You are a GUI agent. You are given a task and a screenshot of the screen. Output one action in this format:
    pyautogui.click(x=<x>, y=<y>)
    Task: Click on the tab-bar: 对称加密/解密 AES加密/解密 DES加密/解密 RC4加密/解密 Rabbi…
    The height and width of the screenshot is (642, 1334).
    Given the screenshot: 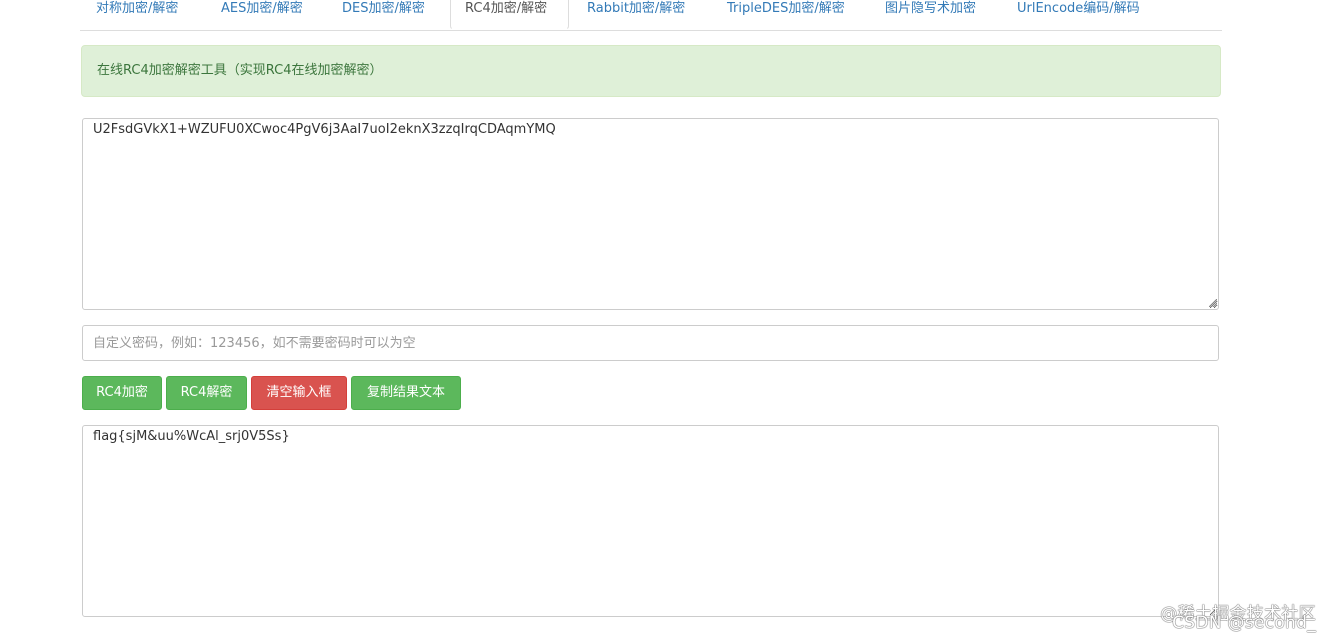 What is the action you would take?
    pyautogui.click(x=651, y=15)
    